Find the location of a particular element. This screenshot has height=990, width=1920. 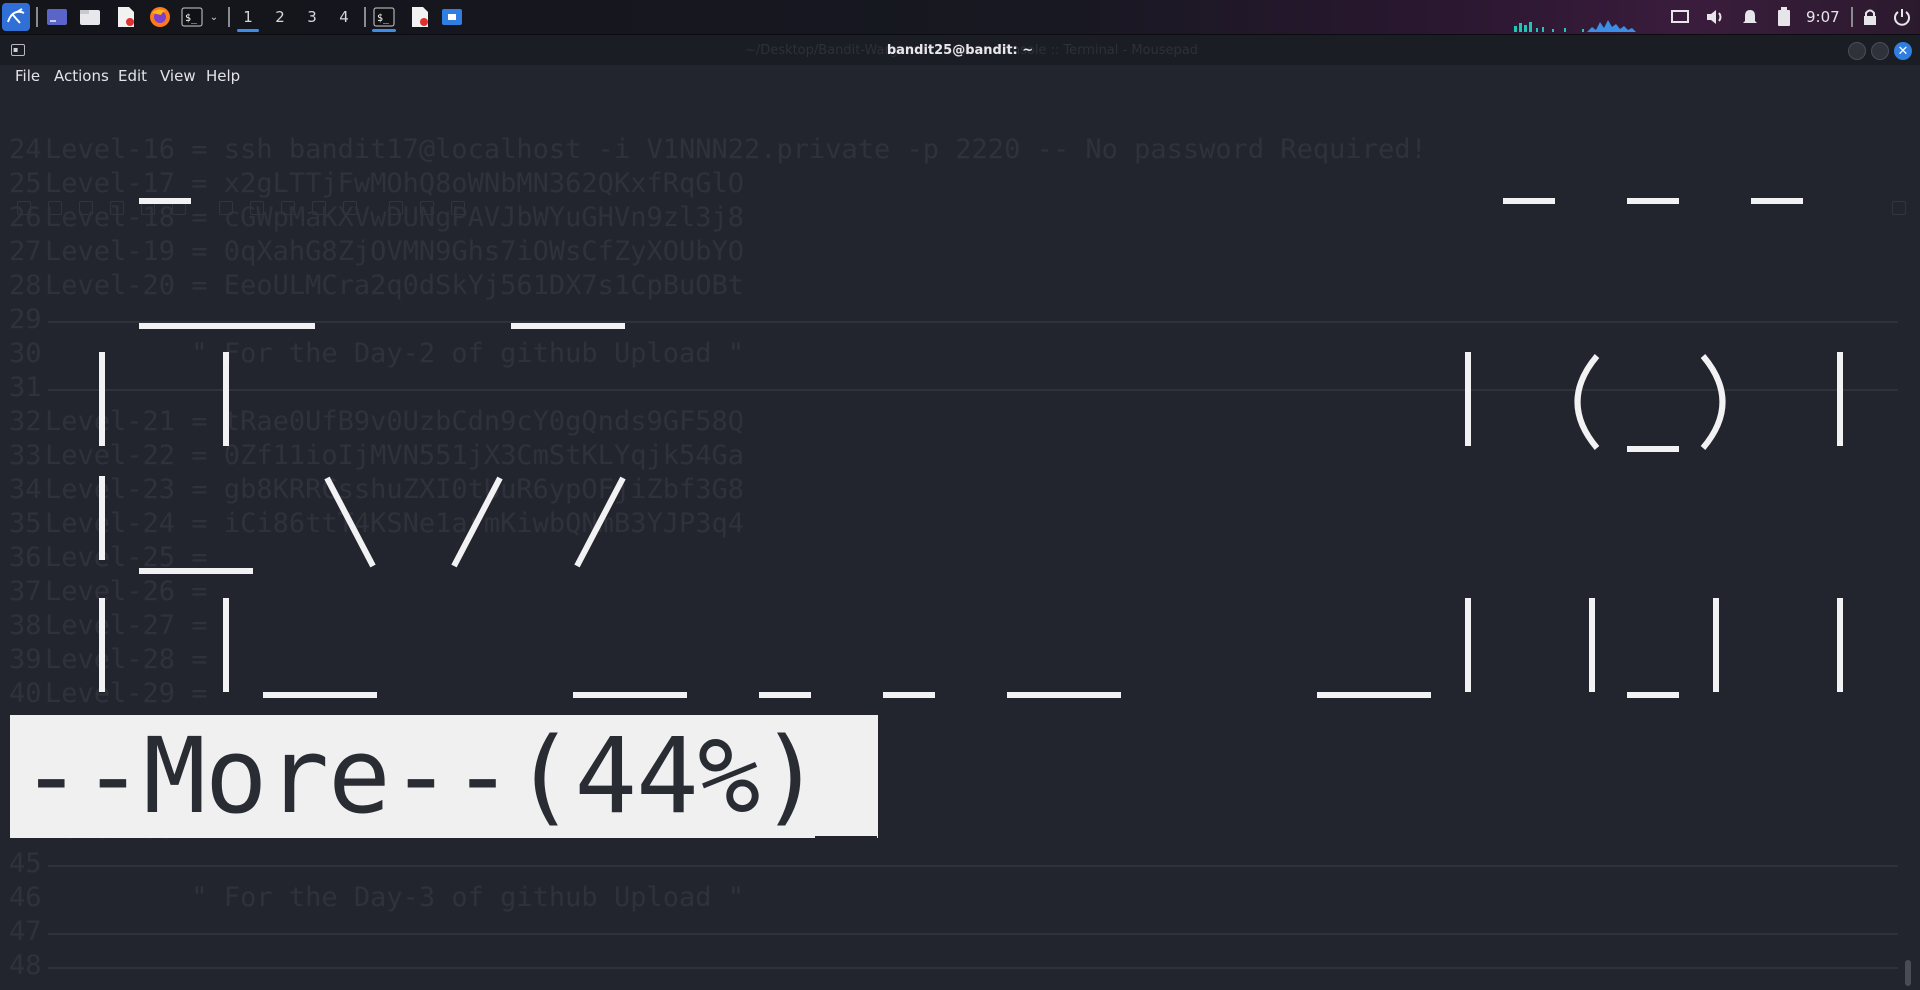

more-prompt-text: --More--(44%) is located at coordinates (421, 776).